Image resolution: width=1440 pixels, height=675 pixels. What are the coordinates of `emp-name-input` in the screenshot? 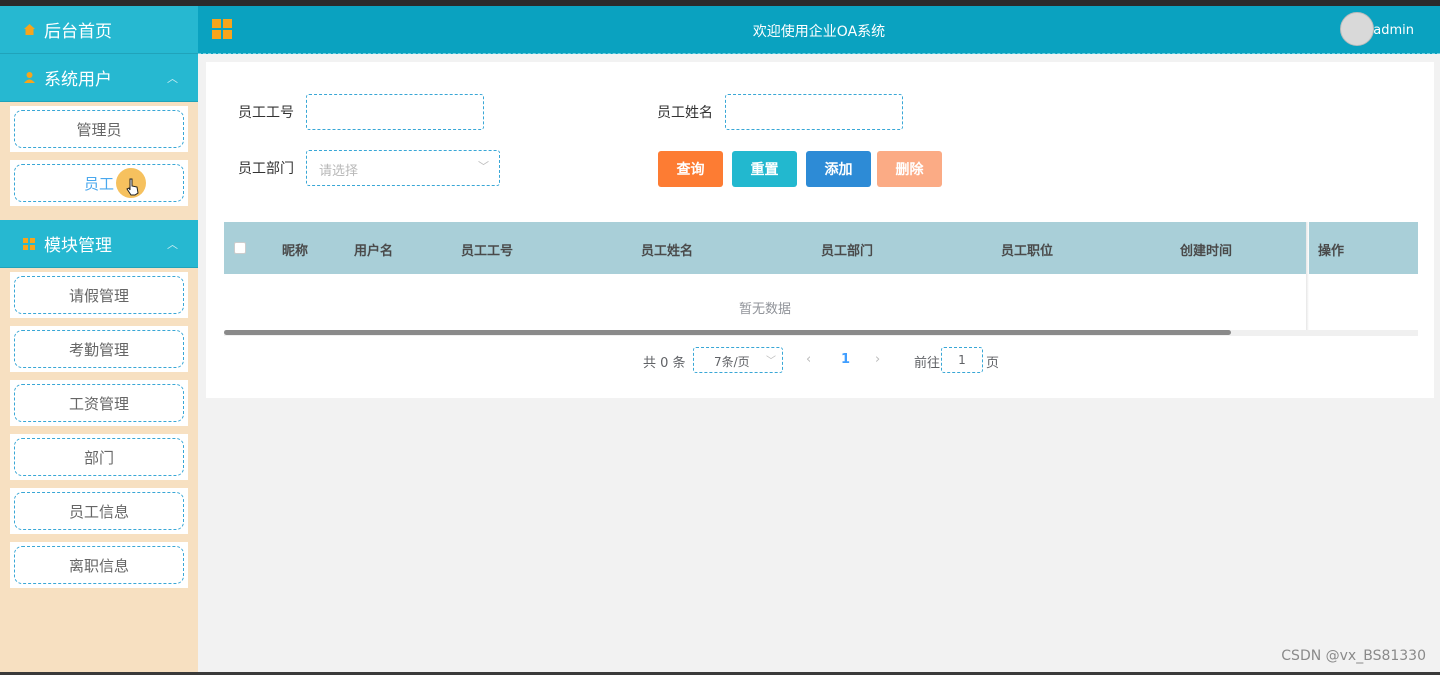 It's located at (814, 112).